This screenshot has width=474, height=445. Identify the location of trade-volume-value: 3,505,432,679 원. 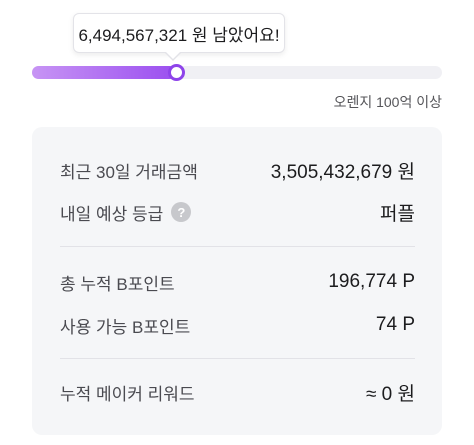
(342, 172).